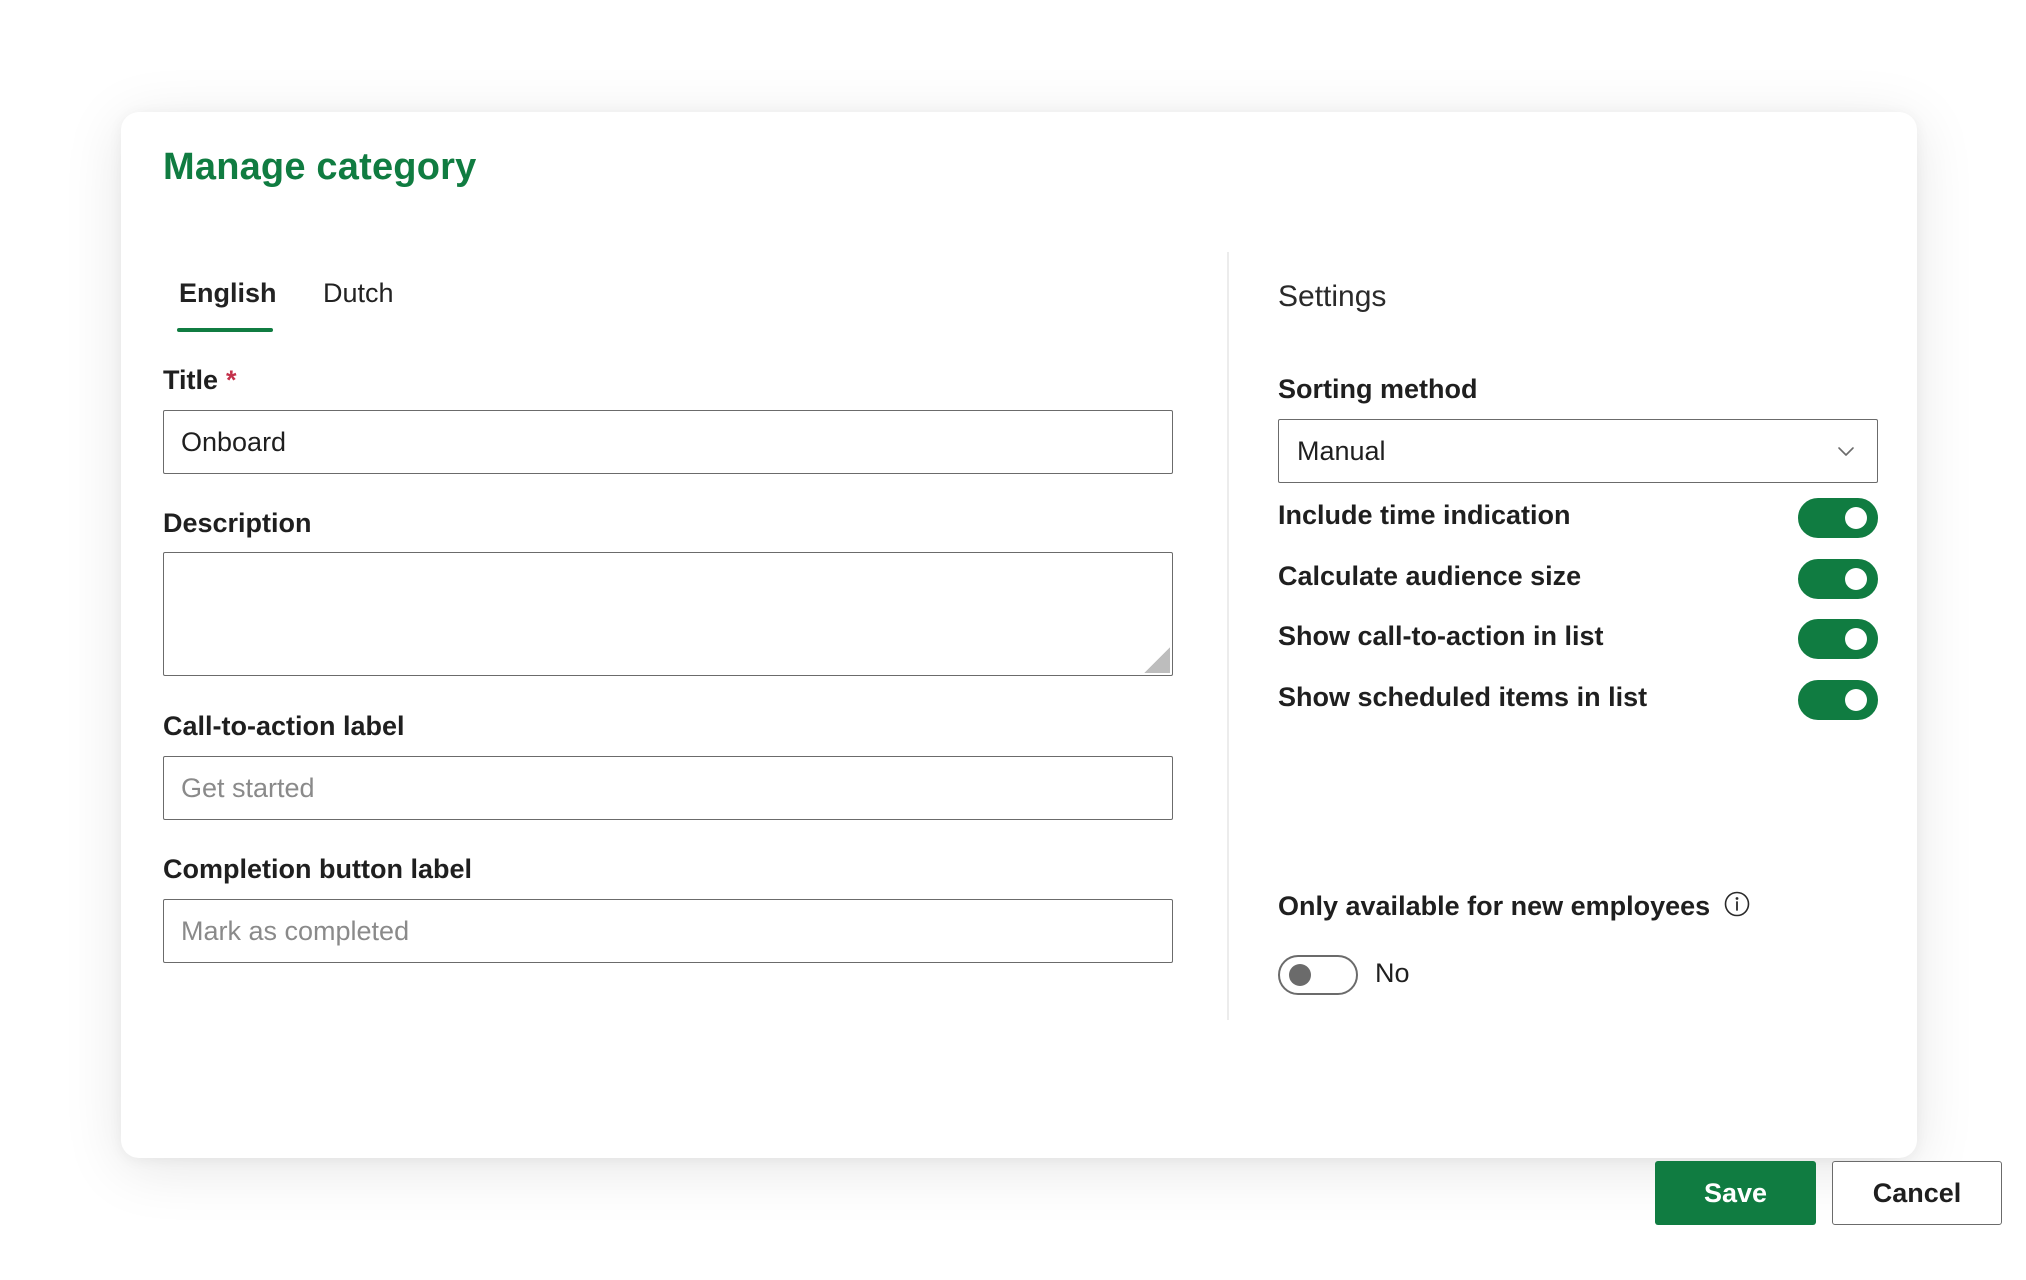 The width and height of the screenshot is (2026, 1280). I want to click on cancel-button: Cancel, so click(1917, 1193).